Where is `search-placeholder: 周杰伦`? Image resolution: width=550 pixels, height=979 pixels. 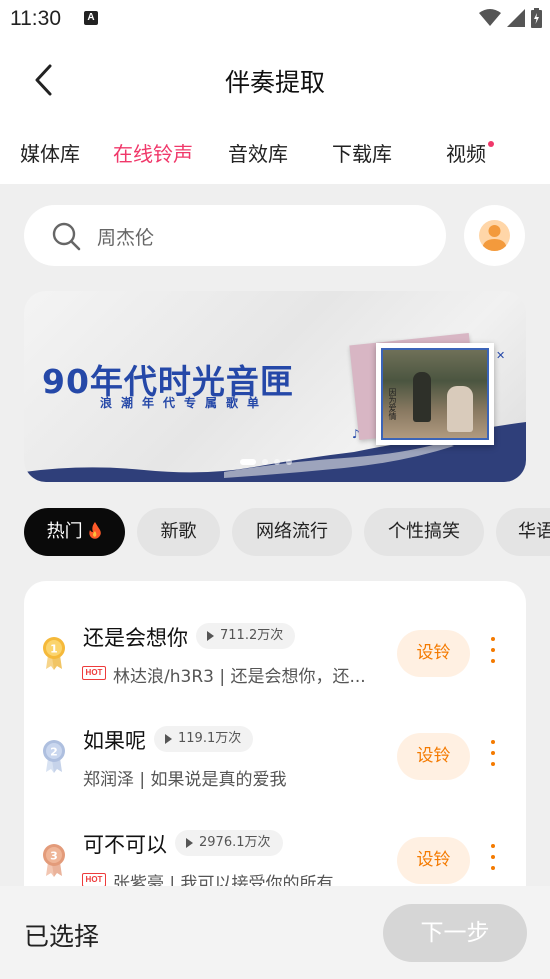 search-placeholder: 周杰伦 is located at coordinates (126, 238).